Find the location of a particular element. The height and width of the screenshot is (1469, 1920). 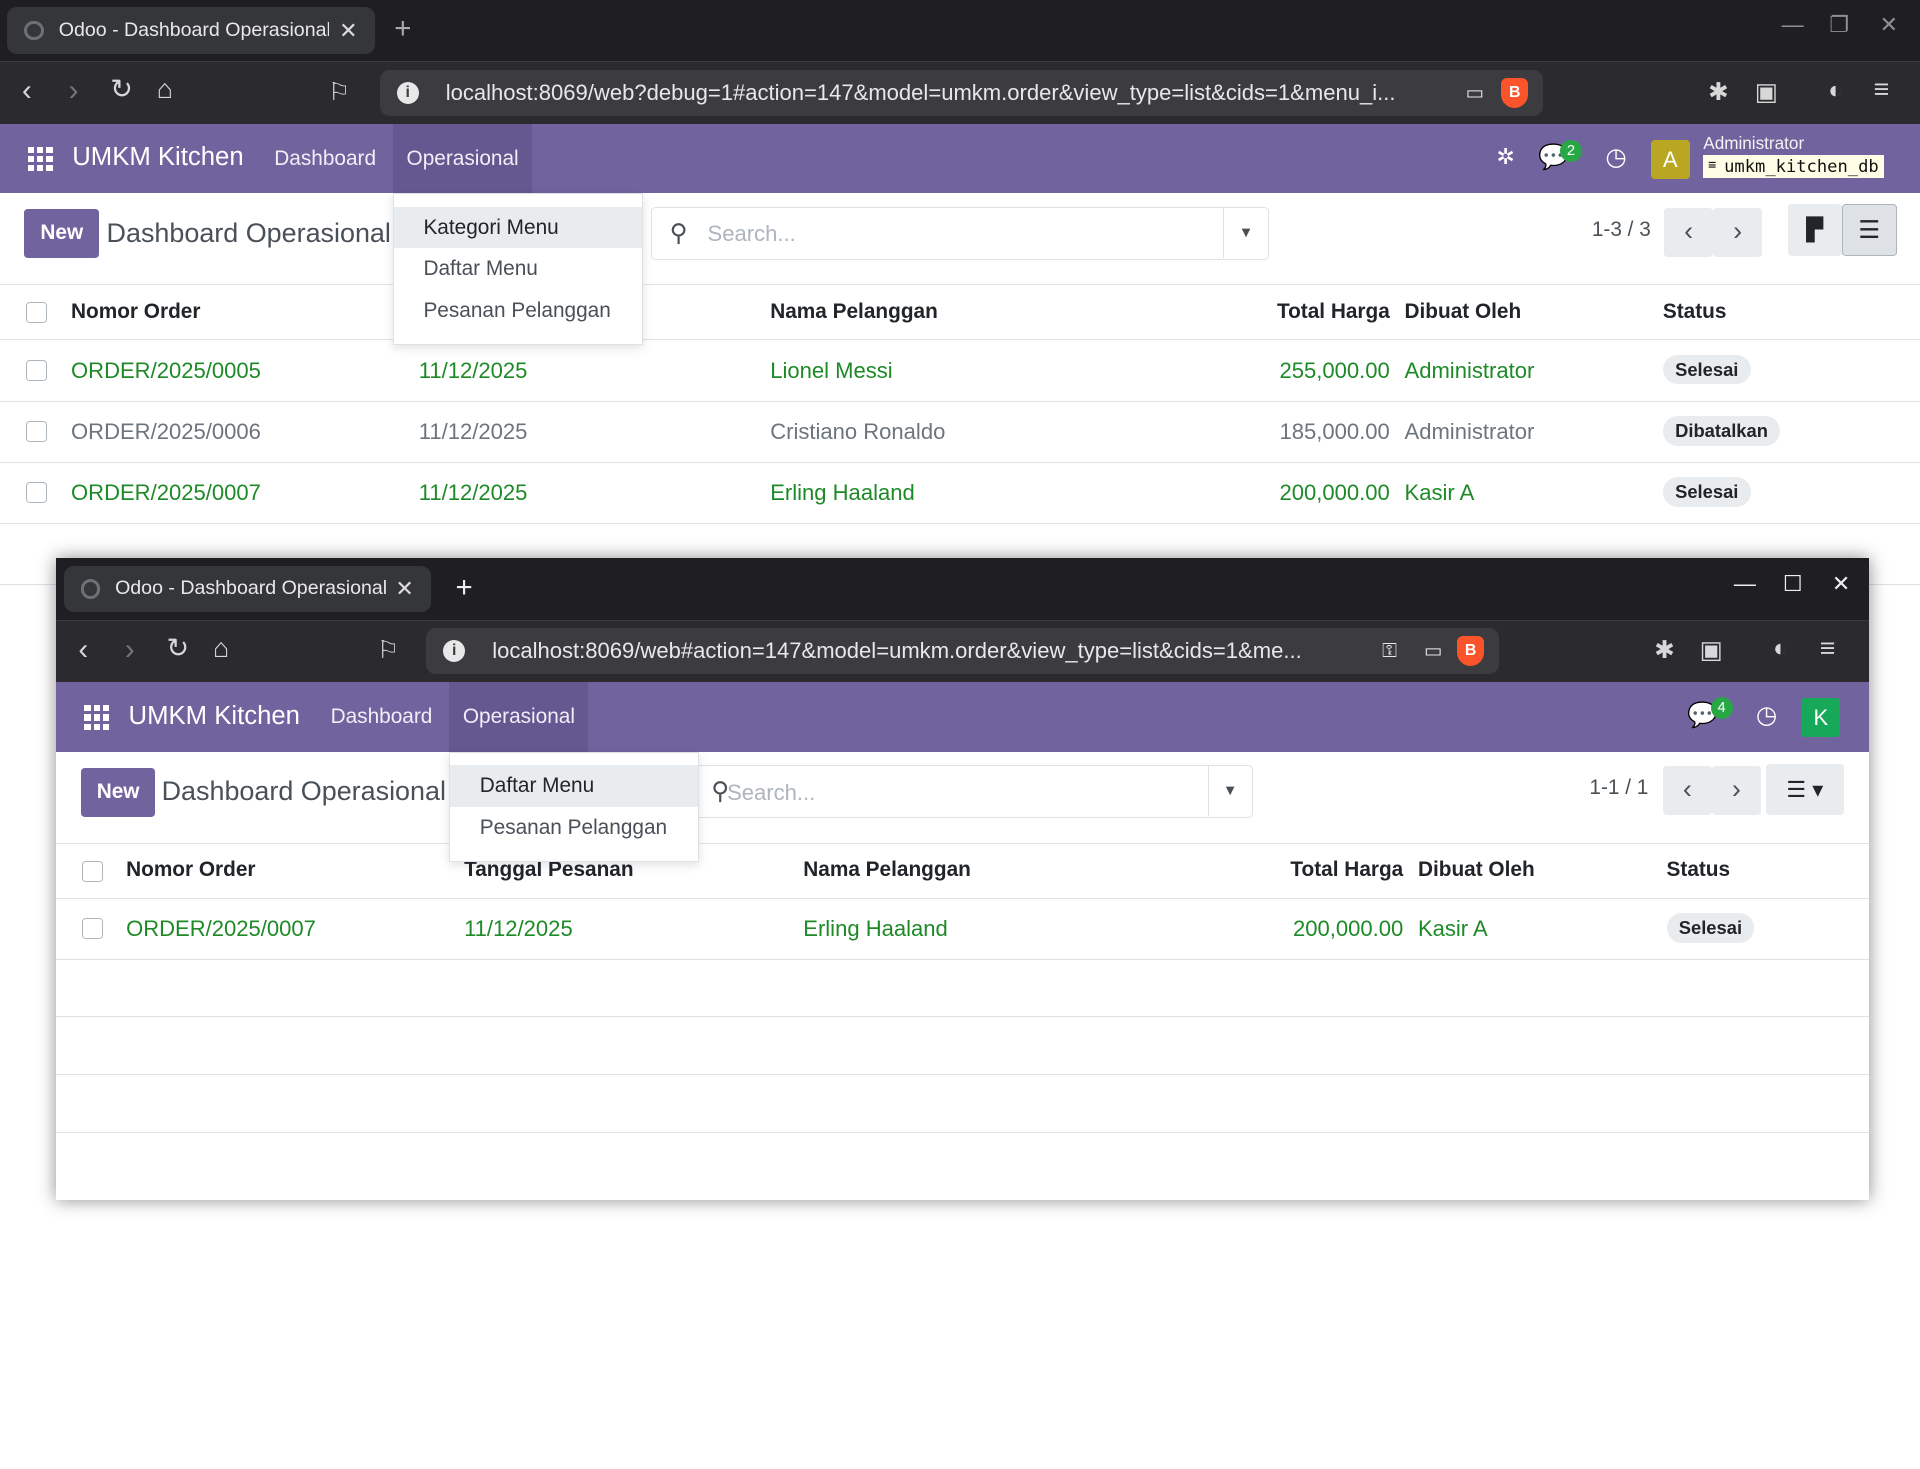

pager-value: 1-3 / 3 is located at coordinates (1621, 230).